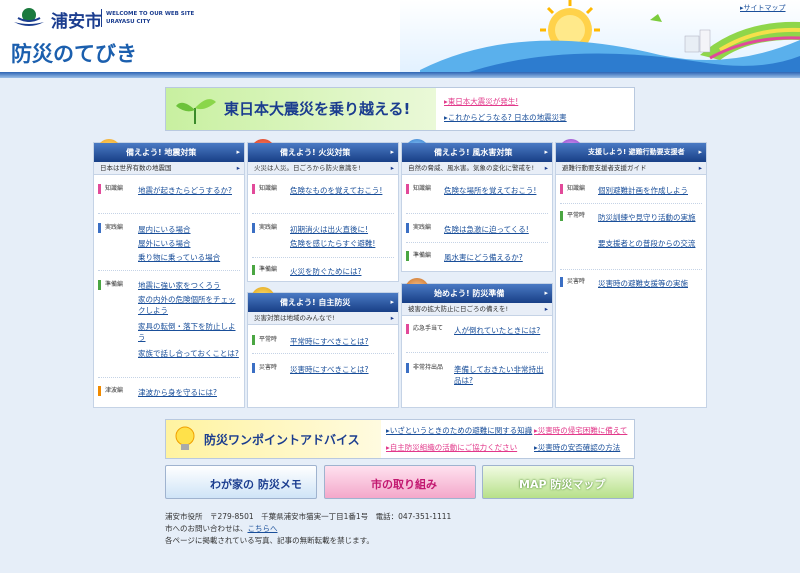  I want to click on link-initial-extinguish: 初期消火は出火直後に!, so click(329, 229).